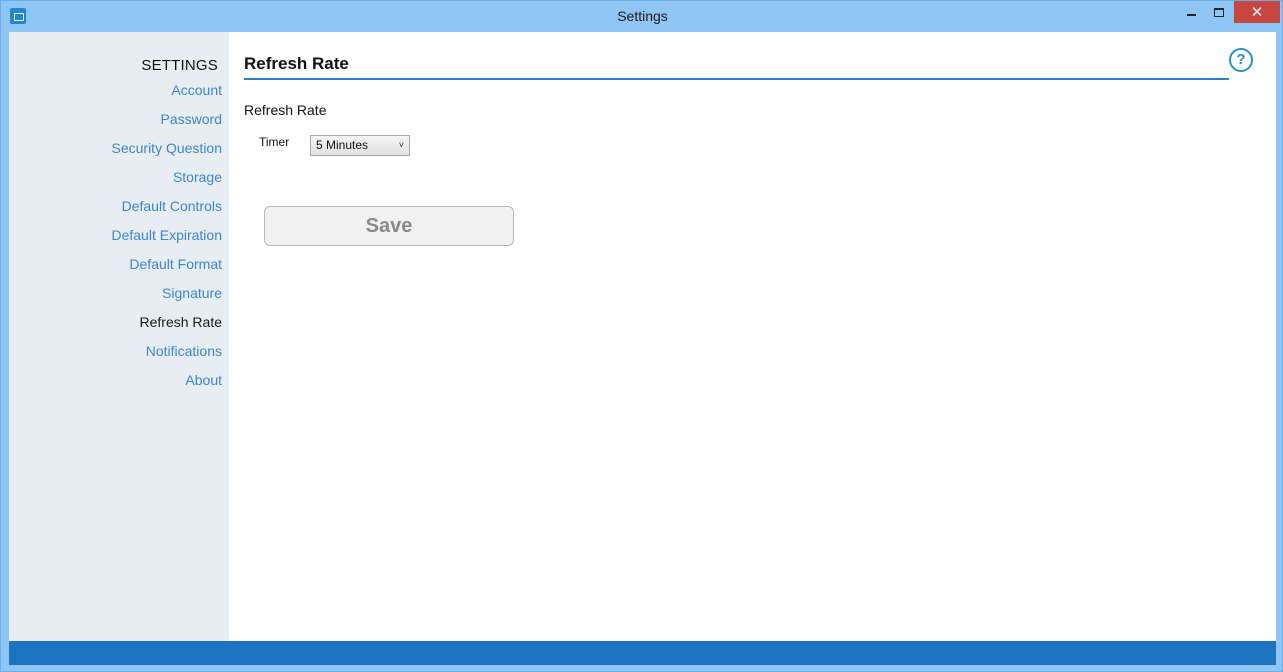 The image size is (1283, 672). I want to click on maximize-icon, so click(1219, 12).